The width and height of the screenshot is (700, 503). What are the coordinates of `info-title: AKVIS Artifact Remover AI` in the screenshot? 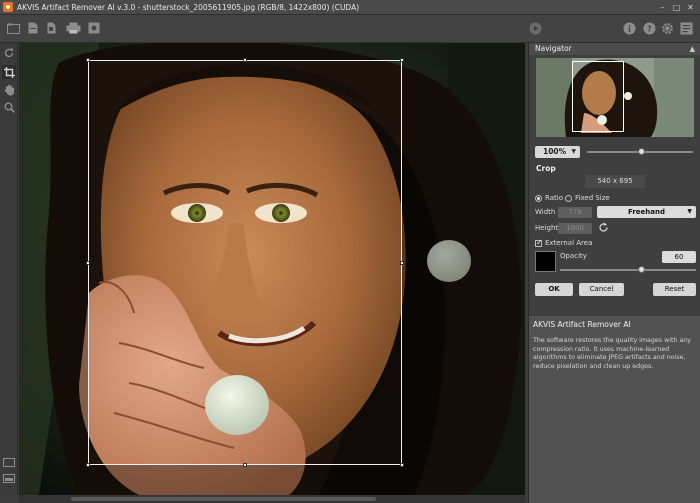 It's located at (582, 324).